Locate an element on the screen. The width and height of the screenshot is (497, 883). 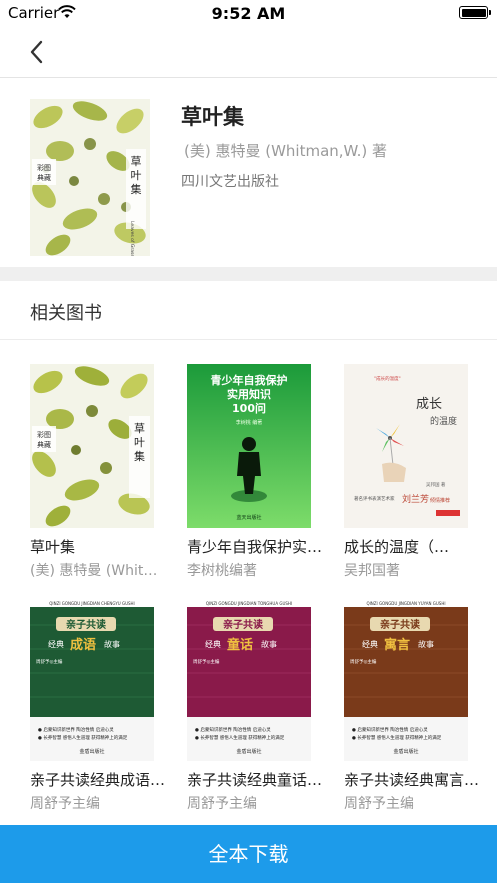
section-divider is located at coordinates (248, 274).